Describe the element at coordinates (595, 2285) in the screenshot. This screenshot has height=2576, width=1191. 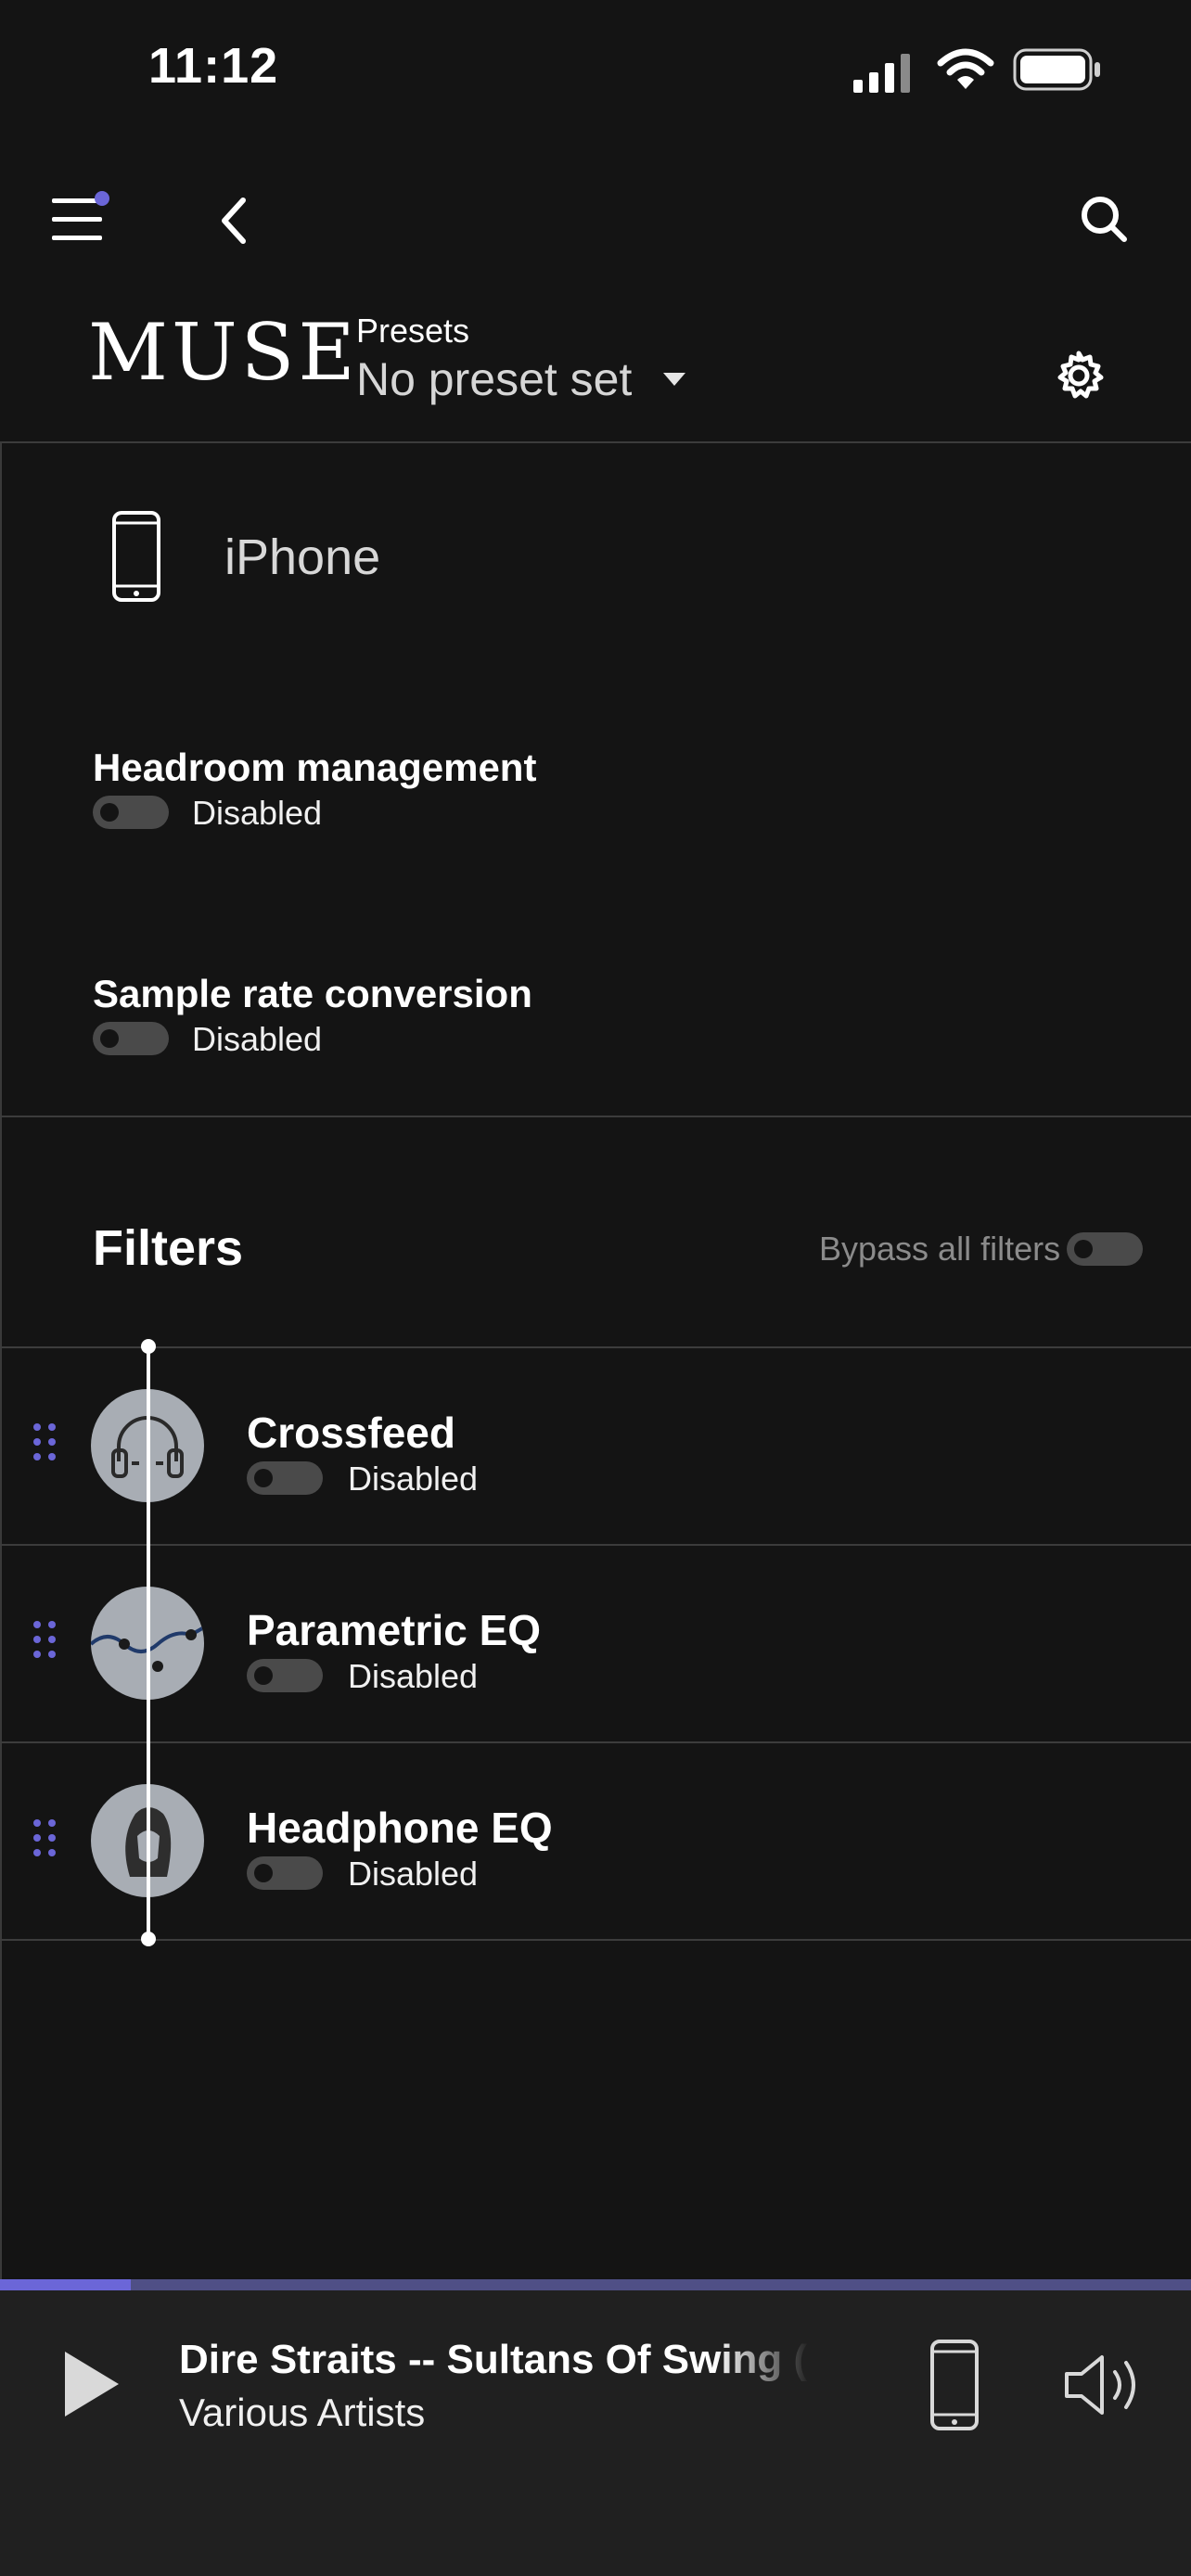
I see `playback-progress-track` at that location.